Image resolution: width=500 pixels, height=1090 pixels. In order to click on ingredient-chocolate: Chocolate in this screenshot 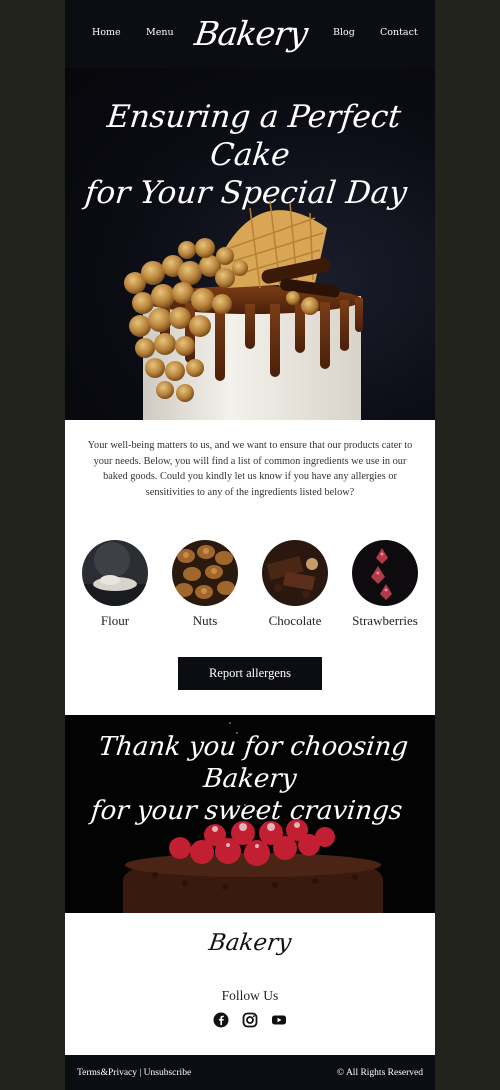, I will do `click(295, 584)`.